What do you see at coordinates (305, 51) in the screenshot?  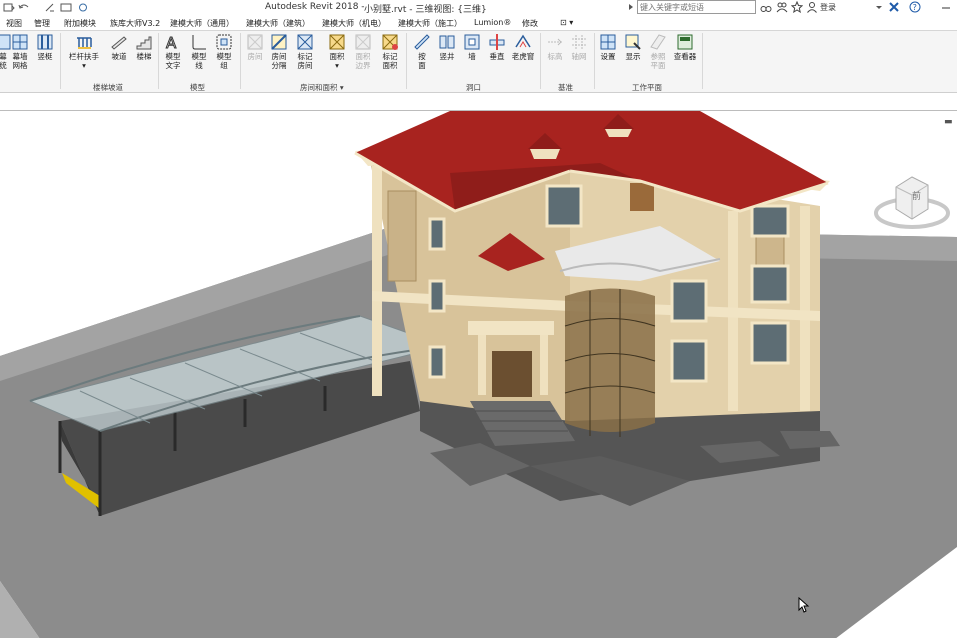 I see `tag-room-button: 标记 房间` at bounding box center [305, 51].